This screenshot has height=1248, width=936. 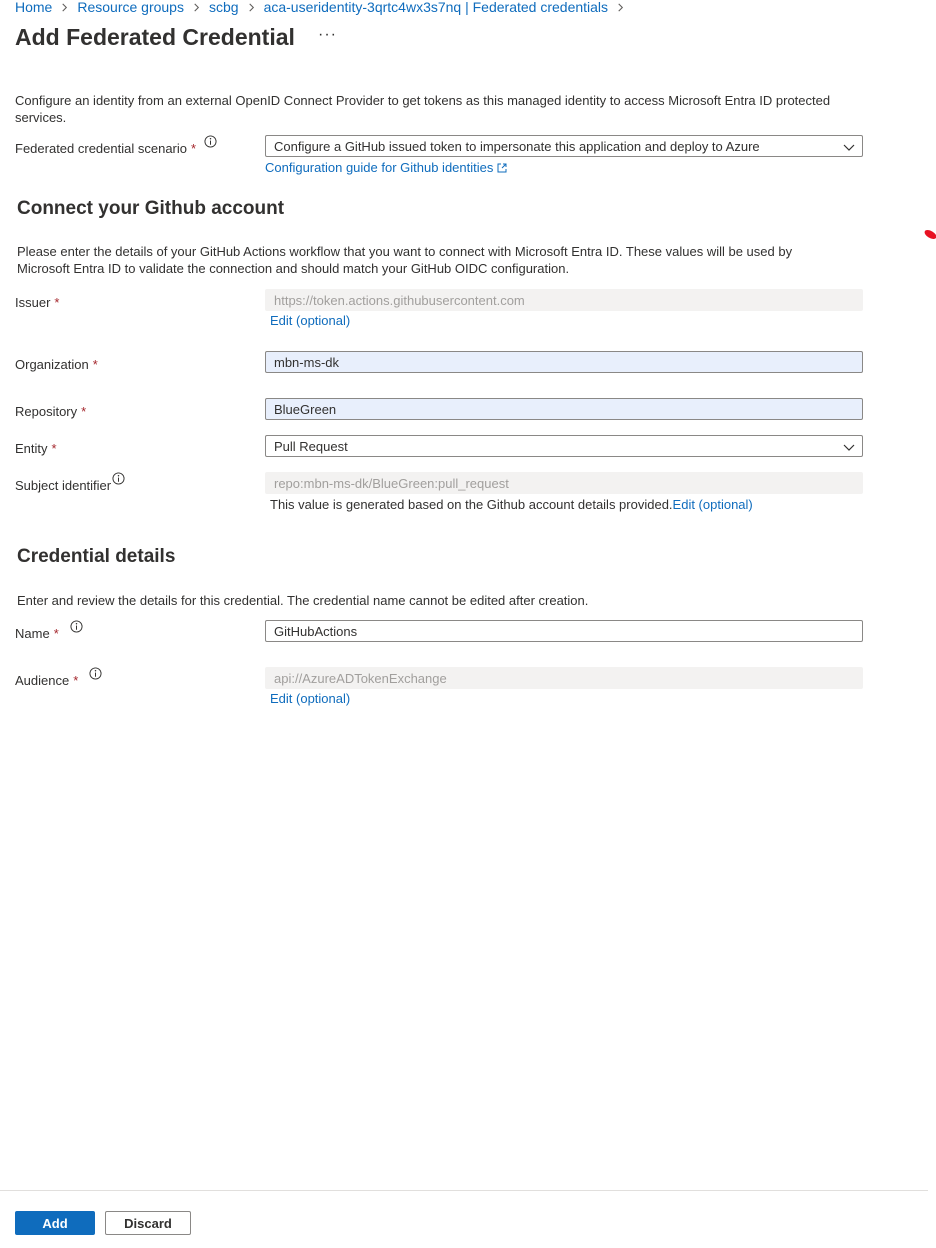 I want to click on breadcrumb-home: Home, so click(x=33, y=7).